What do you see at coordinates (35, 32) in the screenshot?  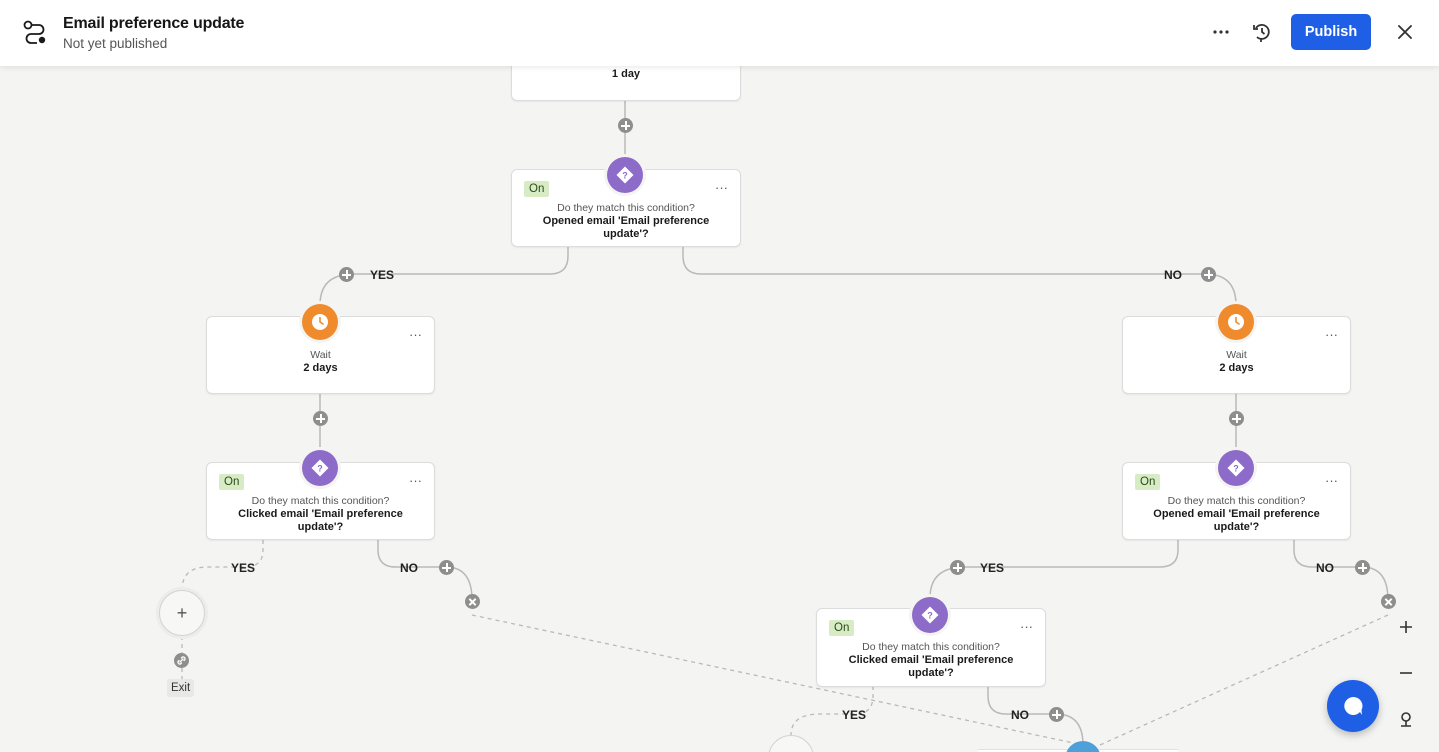 I see `flow-icon` at bounding box center [35, 32].